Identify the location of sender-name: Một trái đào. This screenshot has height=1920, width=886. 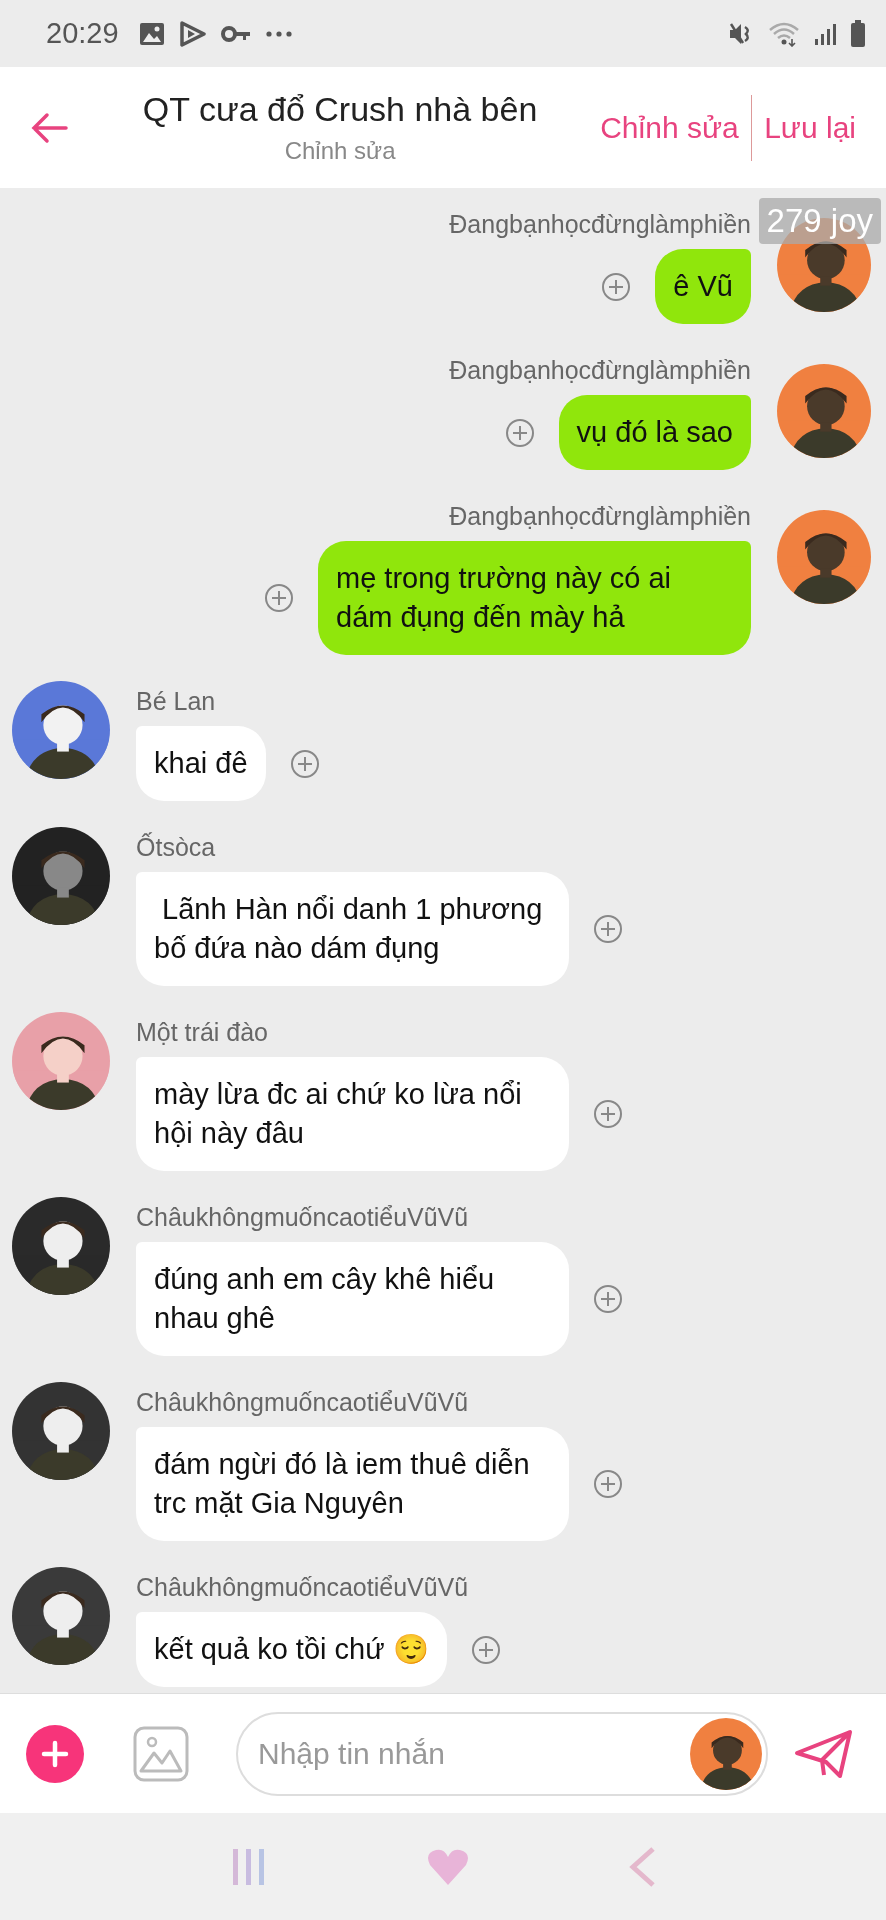
(202, 1032).